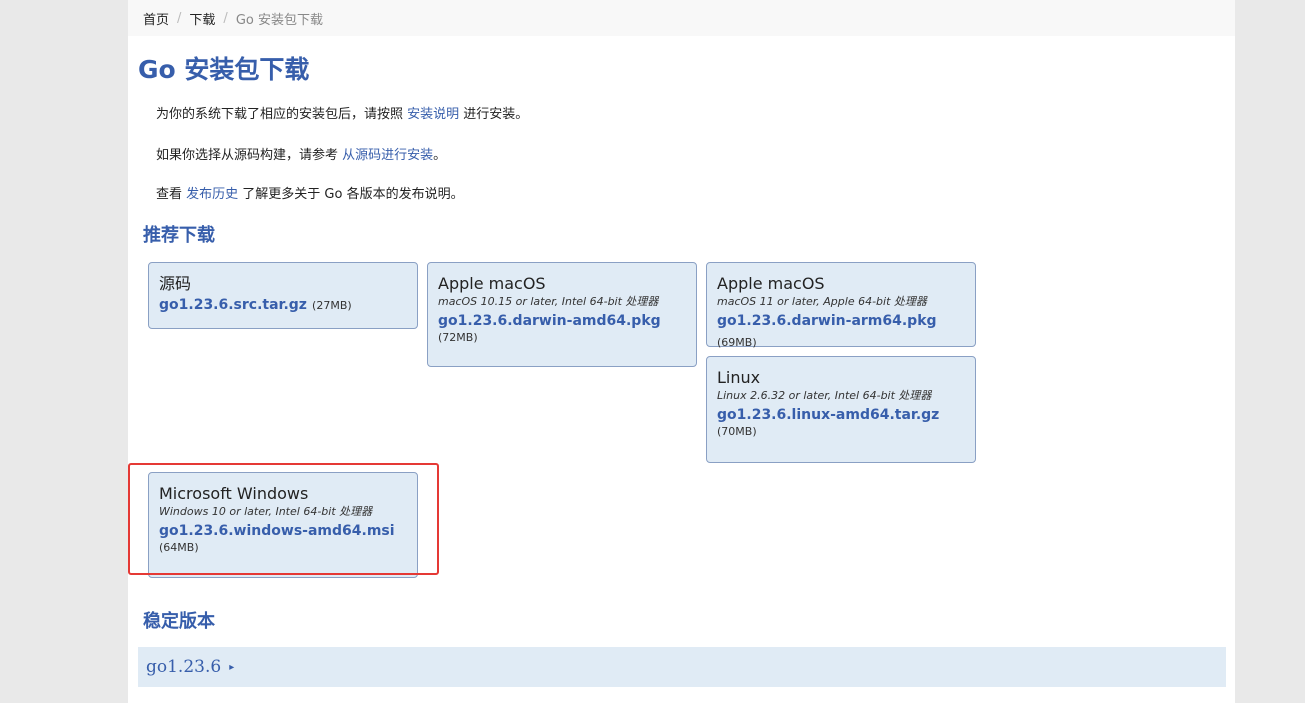 The image size is (1305, 703). What do you see at coordinates (737, 342) in the screenshot?
I see `file-size: (69MB)` at bounding box center [737, 342].